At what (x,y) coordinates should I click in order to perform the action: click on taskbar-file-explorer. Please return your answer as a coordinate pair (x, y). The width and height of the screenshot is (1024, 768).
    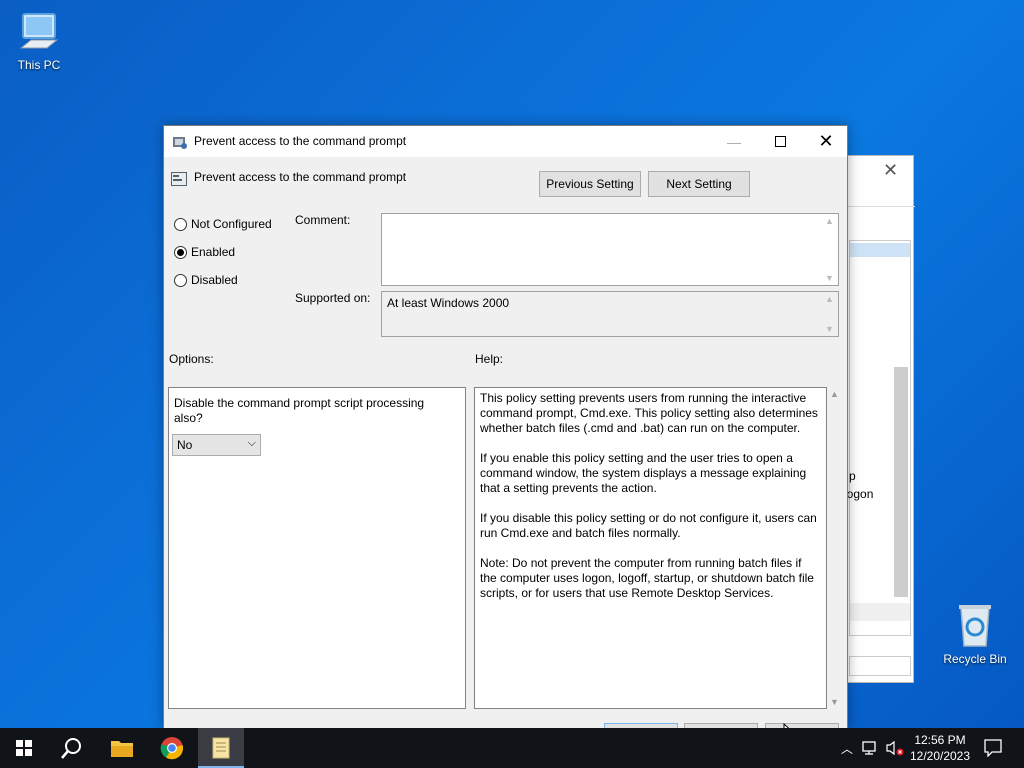
    Looking at the image, I should click on (122, 748).